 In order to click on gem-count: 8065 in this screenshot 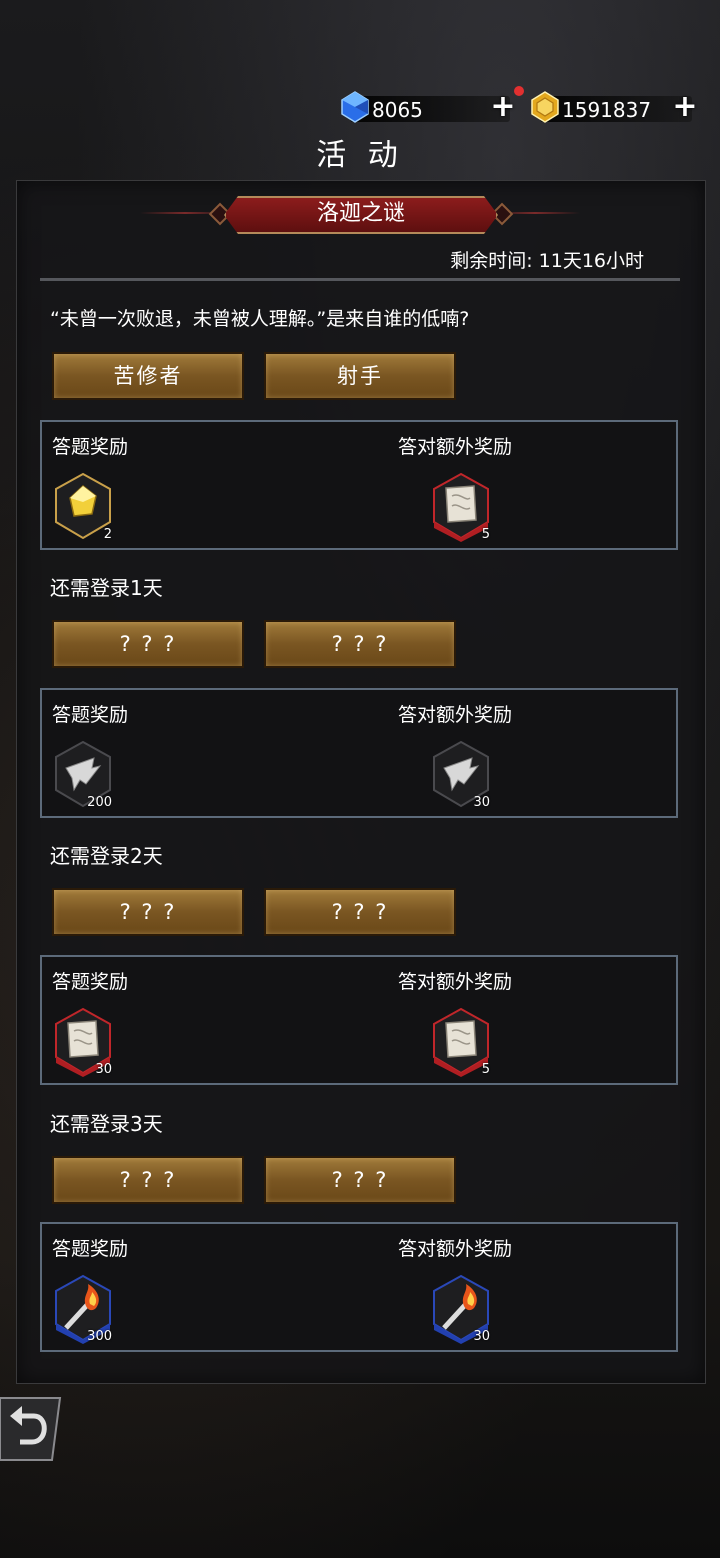, I will do `click(397, 110)`.